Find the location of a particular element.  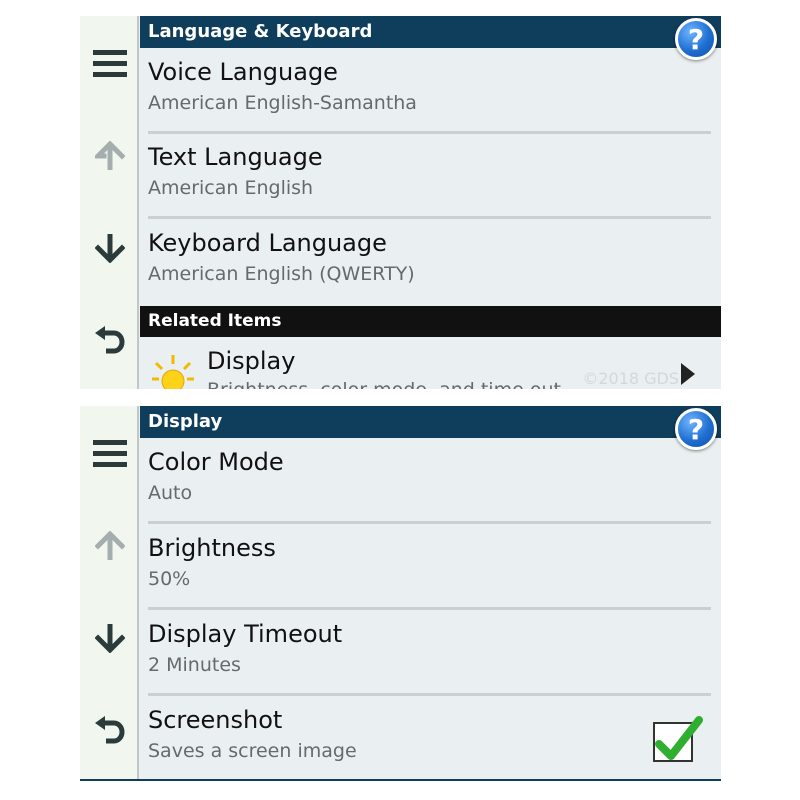

related-item-value: Brightness, color mode, and time out is located at coordinates (384, 384).